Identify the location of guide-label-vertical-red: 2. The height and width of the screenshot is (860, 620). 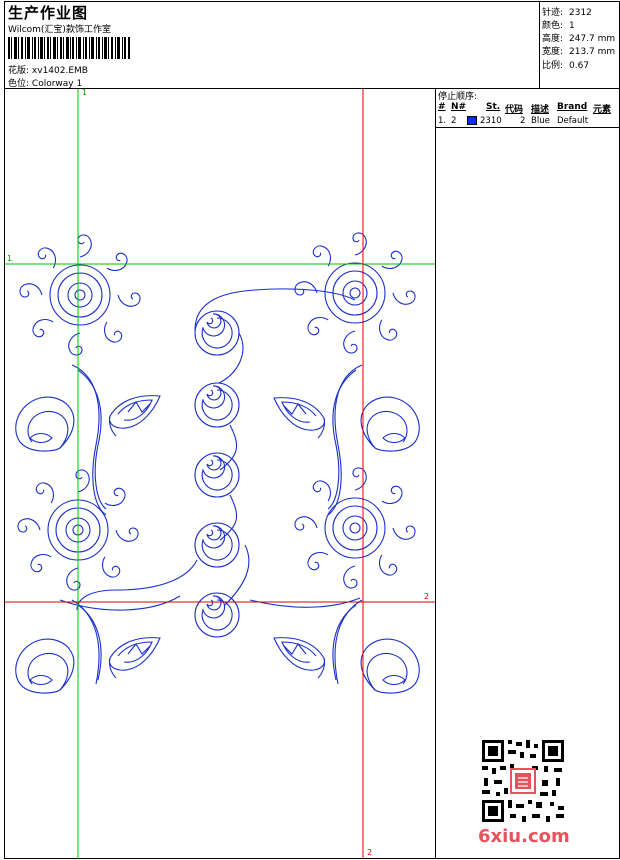
(370, 852).